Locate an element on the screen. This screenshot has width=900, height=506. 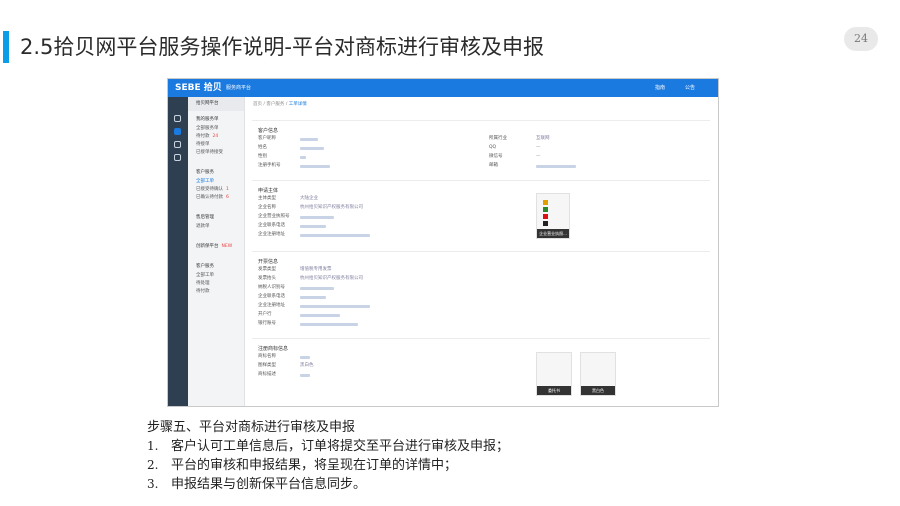
sidebar-item-to-confirm: 已接受待确认 1 is located at coordinates (212, 190).